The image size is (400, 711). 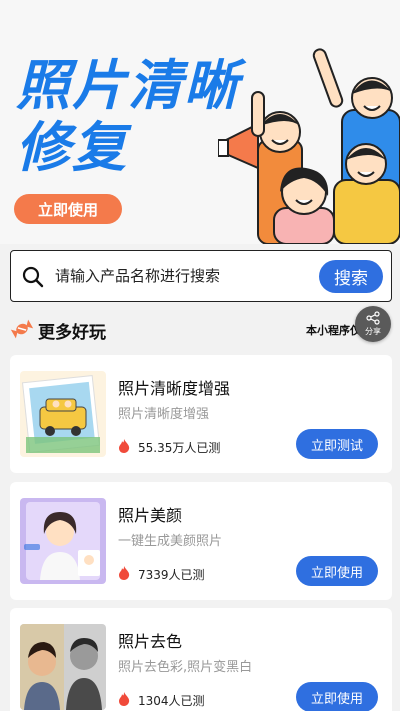 I want to click on share-button: 分享, so click(x=373, y=324).